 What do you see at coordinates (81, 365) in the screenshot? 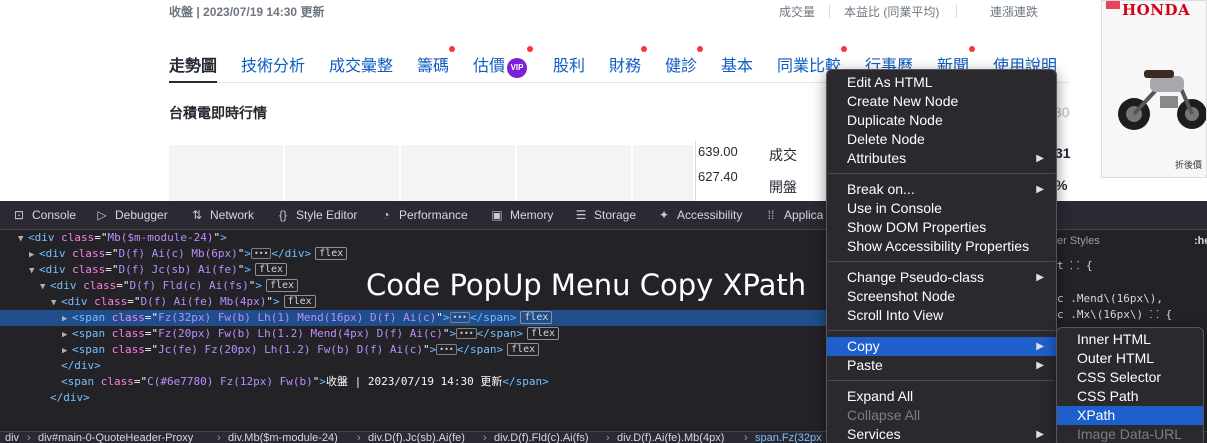
I see `tag-closing: </div>` at bounding box center [81, 365].